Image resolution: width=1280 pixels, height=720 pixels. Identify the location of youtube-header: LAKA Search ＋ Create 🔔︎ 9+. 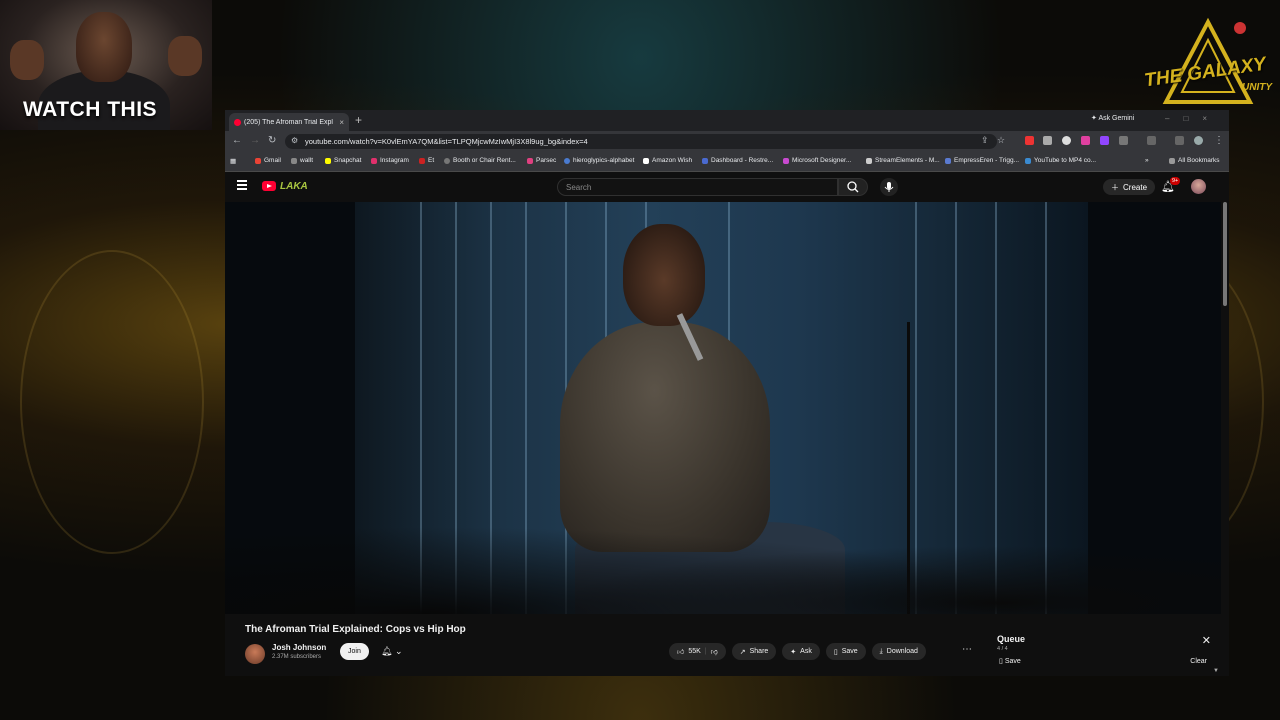
(727, 187).